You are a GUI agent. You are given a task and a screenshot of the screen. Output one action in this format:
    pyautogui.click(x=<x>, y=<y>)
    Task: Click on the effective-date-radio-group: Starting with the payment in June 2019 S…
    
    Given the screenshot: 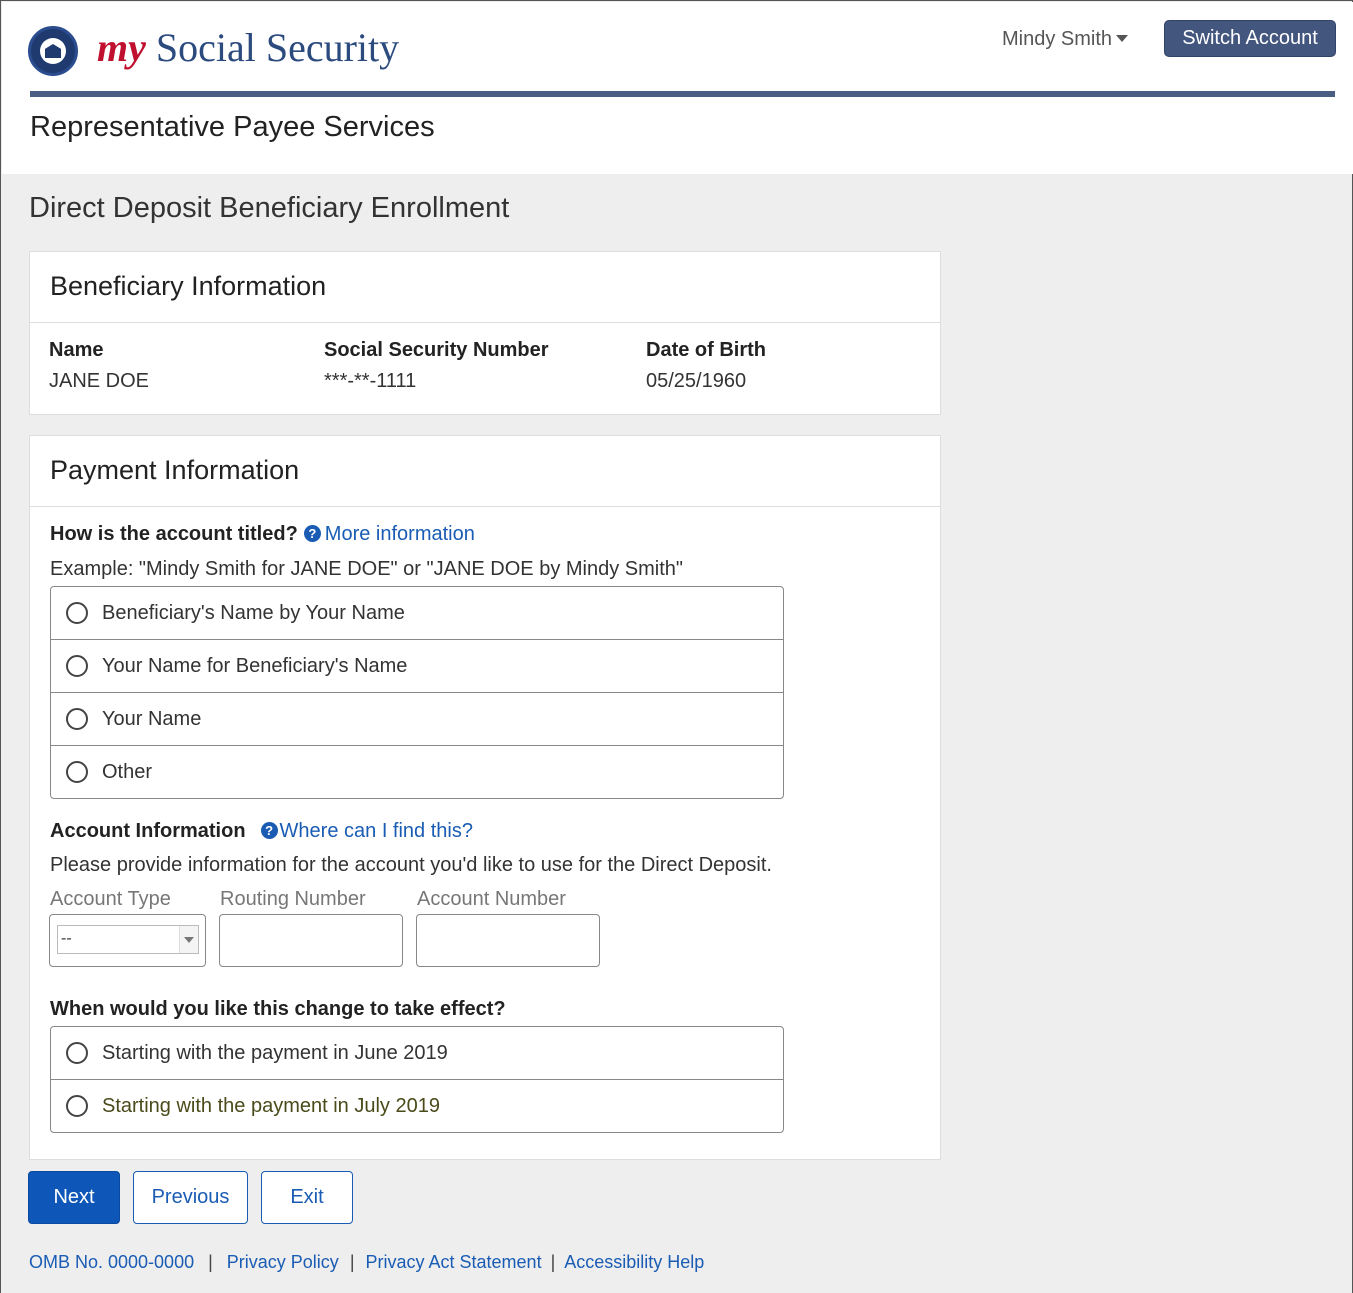 What is the action you would take?
    pyautogui.click(x=417, y=1079)
    